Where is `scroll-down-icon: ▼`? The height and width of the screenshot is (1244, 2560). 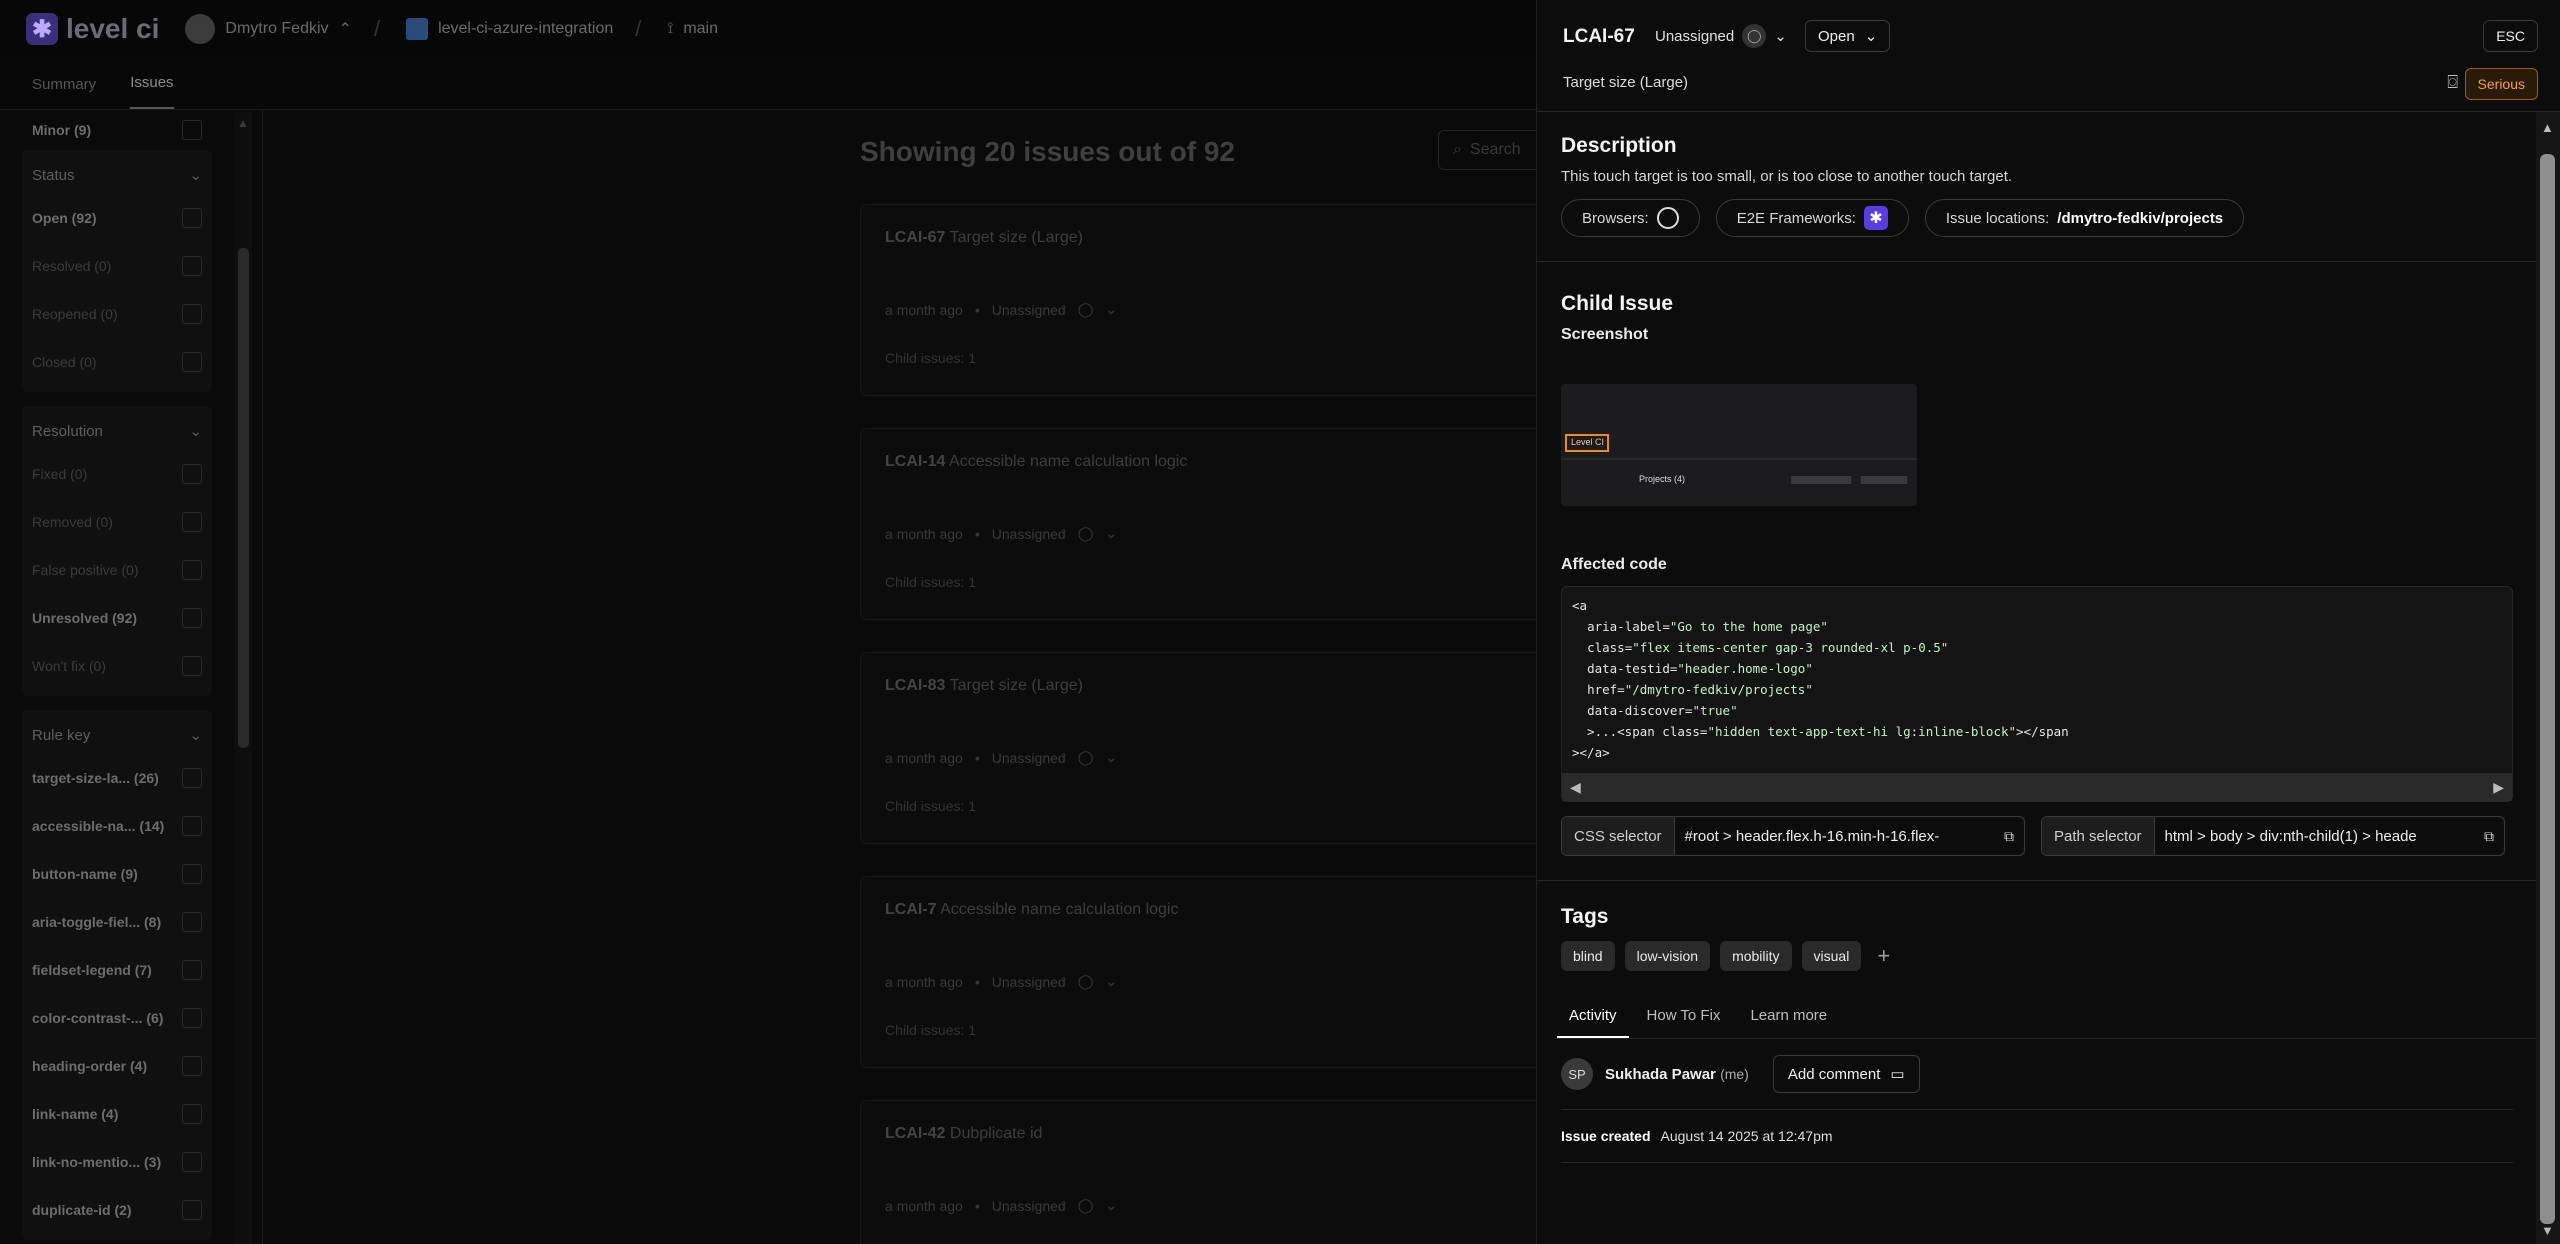 scroll-down-icon: ▼ is located at coordinates (2547, 1230).